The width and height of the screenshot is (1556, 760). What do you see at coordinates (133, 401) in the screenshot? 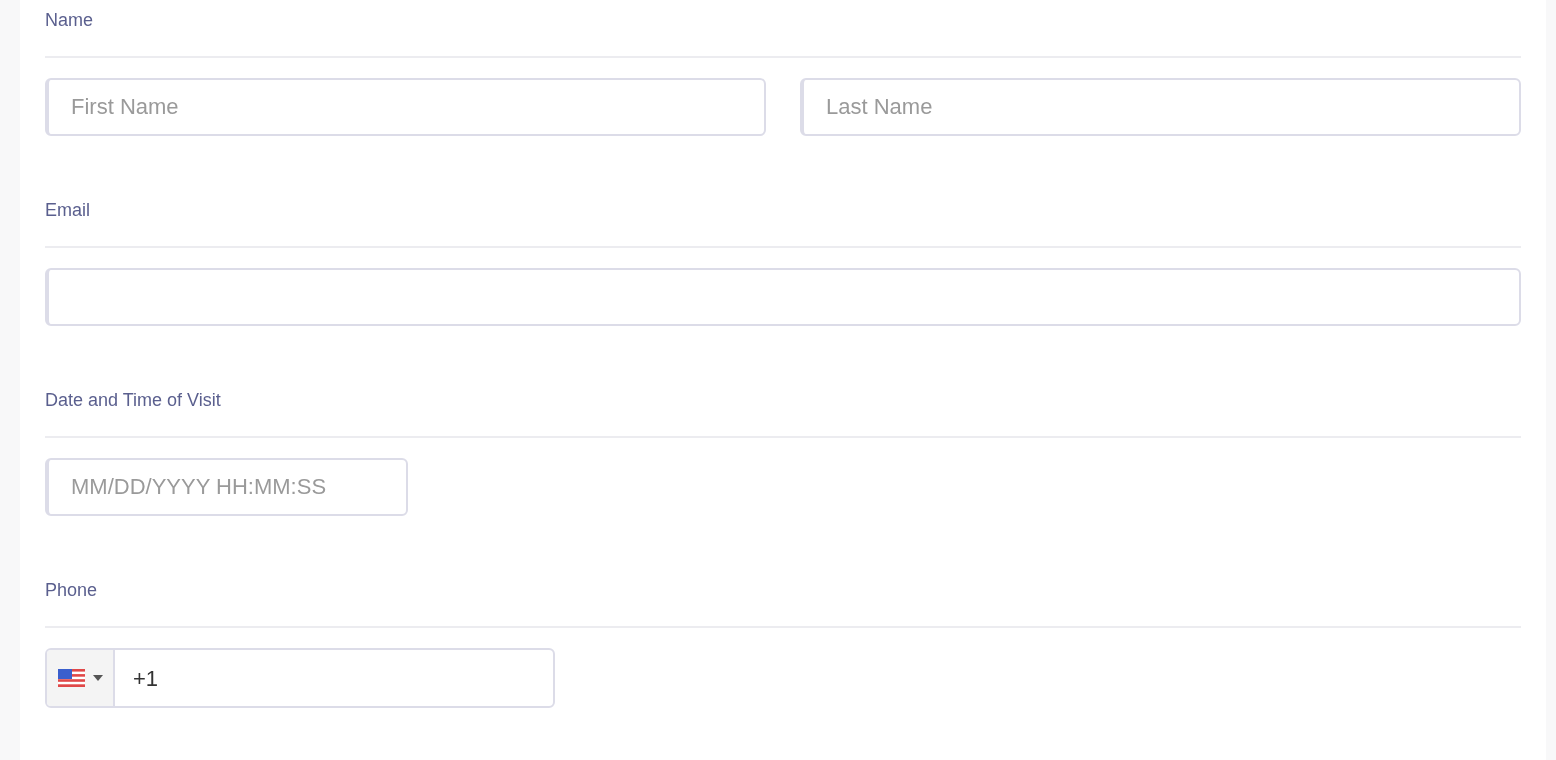
I see `section-label: Date and Time of Visit` at bounding box center [133, 401].